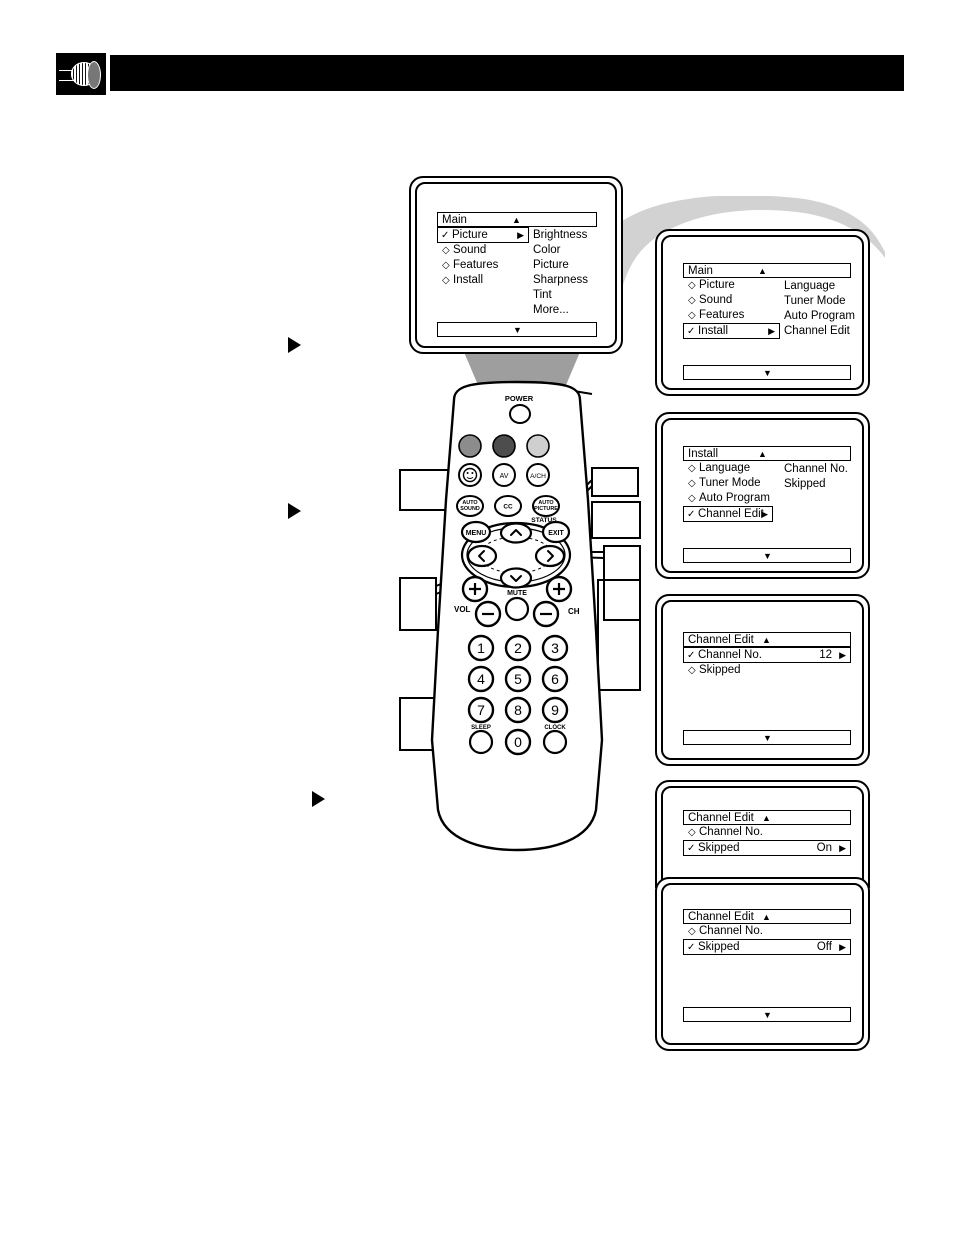  What do you see at coordinates (815, 301) in the screenshot?
I see `osd-sub-tuner-mode: Tuner Mode` at bounding box center [815, 301].